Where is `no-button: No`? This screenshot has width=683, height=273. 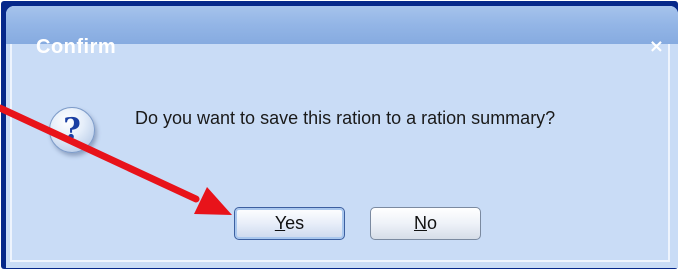 no-button: No is located at coordinates (425, 223).